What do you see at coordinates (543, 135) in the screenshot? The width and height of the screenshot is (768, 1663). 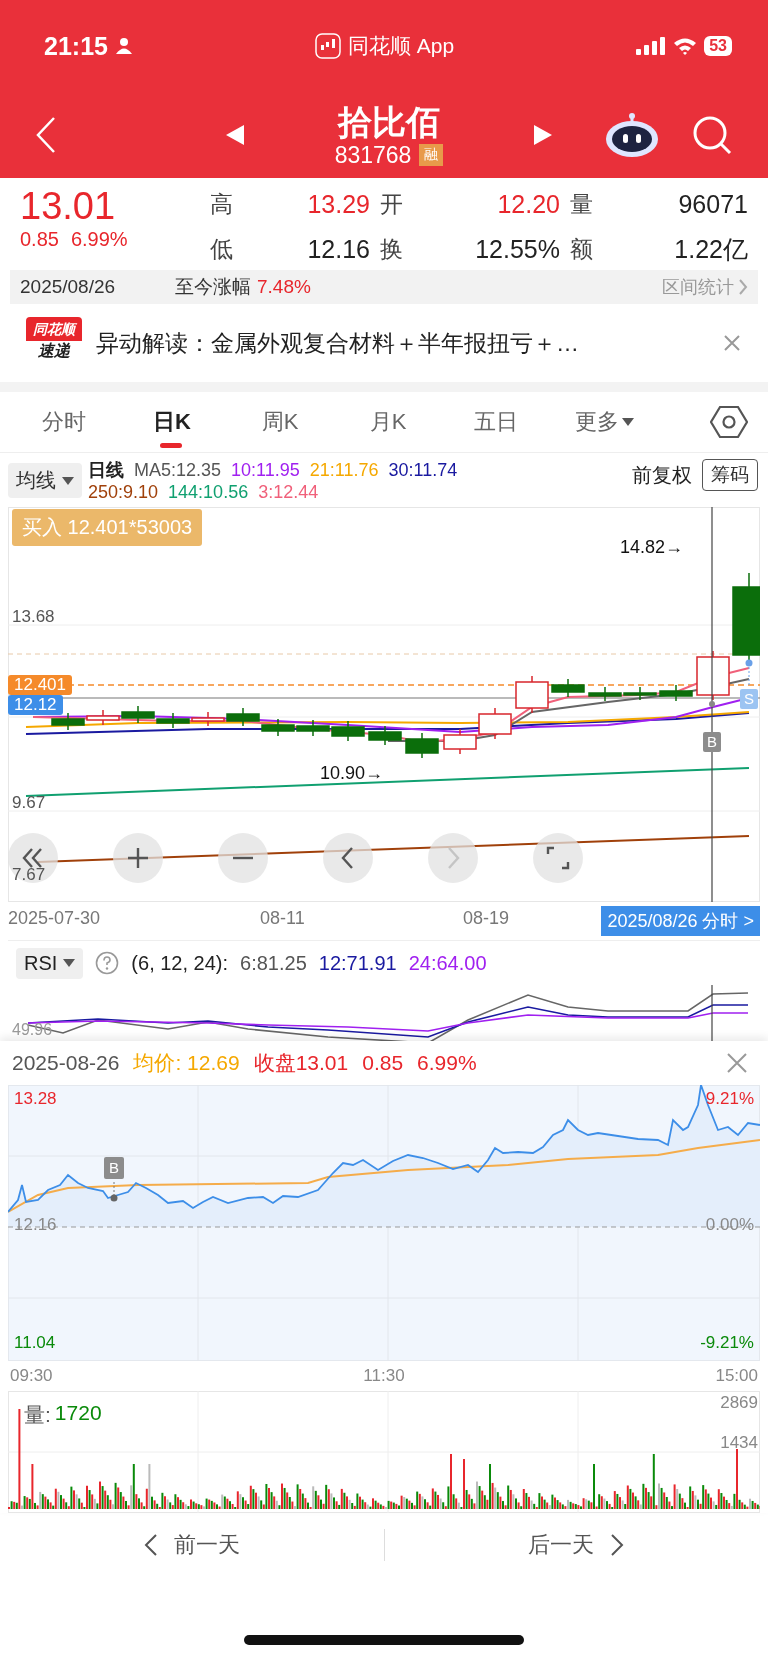 I see `next-stock-icon` at bounding box center [543, 135].